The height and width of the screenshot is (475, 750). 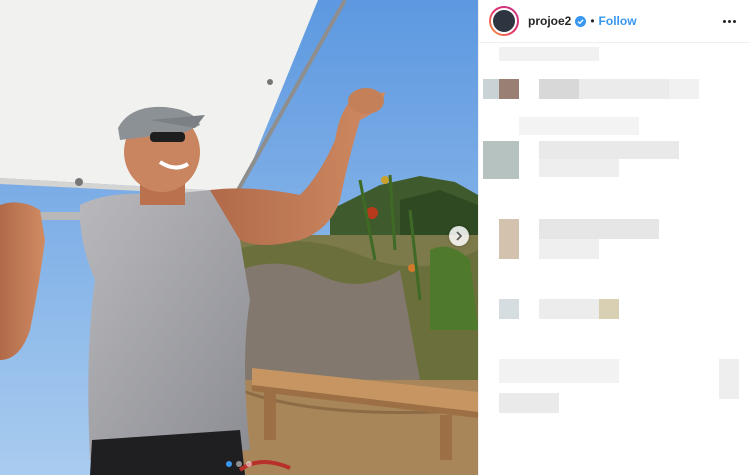 What do you see at coordinates (618, 21) in the screenshot?
I see `follow-button: Follow` at bounding box center [618, 21].